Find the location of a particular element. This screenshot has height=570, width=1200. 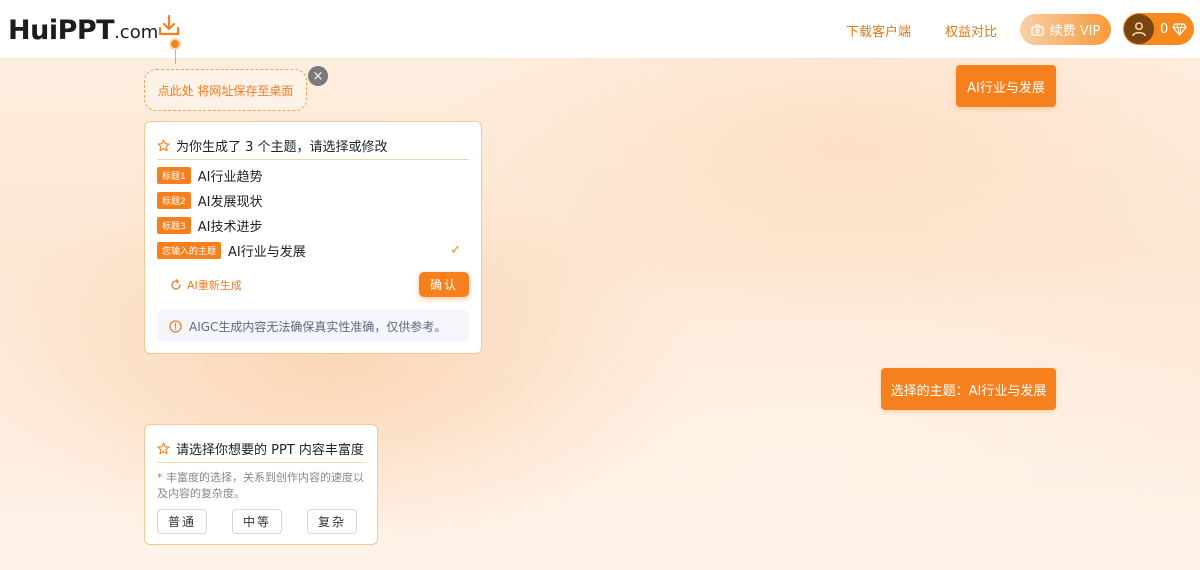

close-tip-button: × is located at coordinates (318, 76).